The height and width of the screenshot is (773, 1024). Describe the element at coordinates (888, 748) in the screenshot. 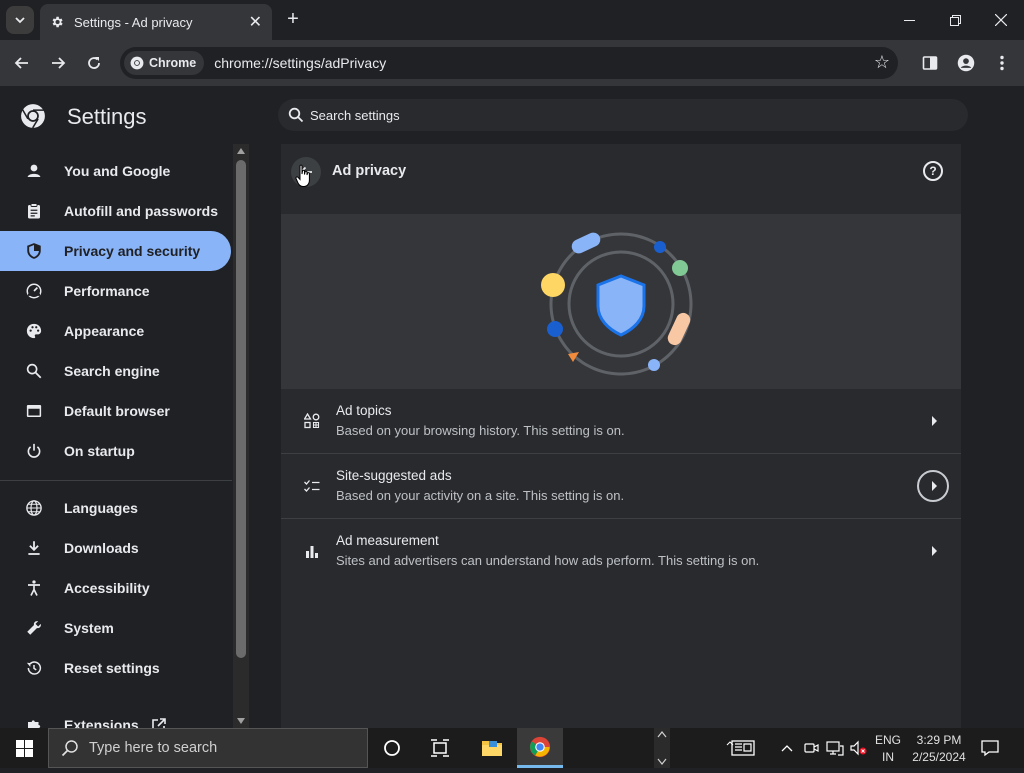

I see `language-indicator: ENG IN` at that location.